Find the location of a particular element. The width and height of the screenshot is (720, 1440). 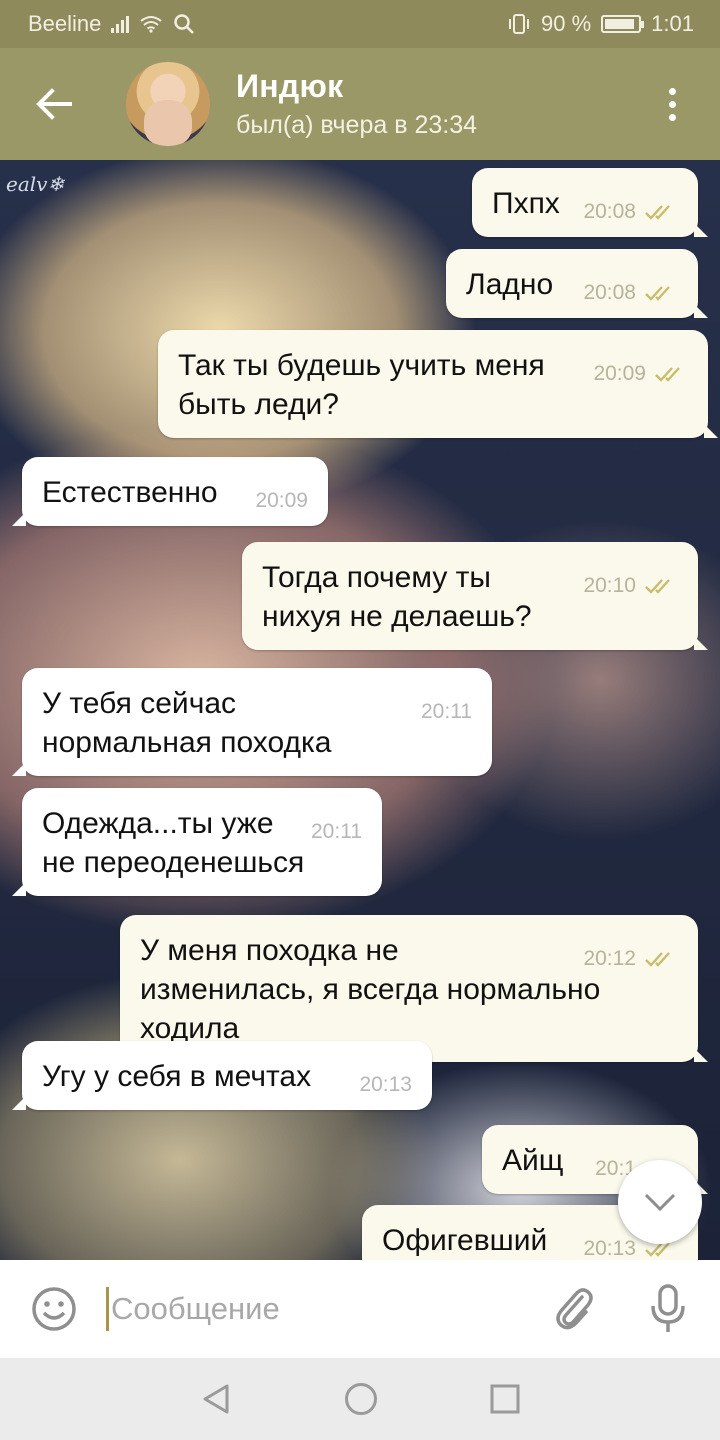

contact-avatar is located at coordinates (168, 104).